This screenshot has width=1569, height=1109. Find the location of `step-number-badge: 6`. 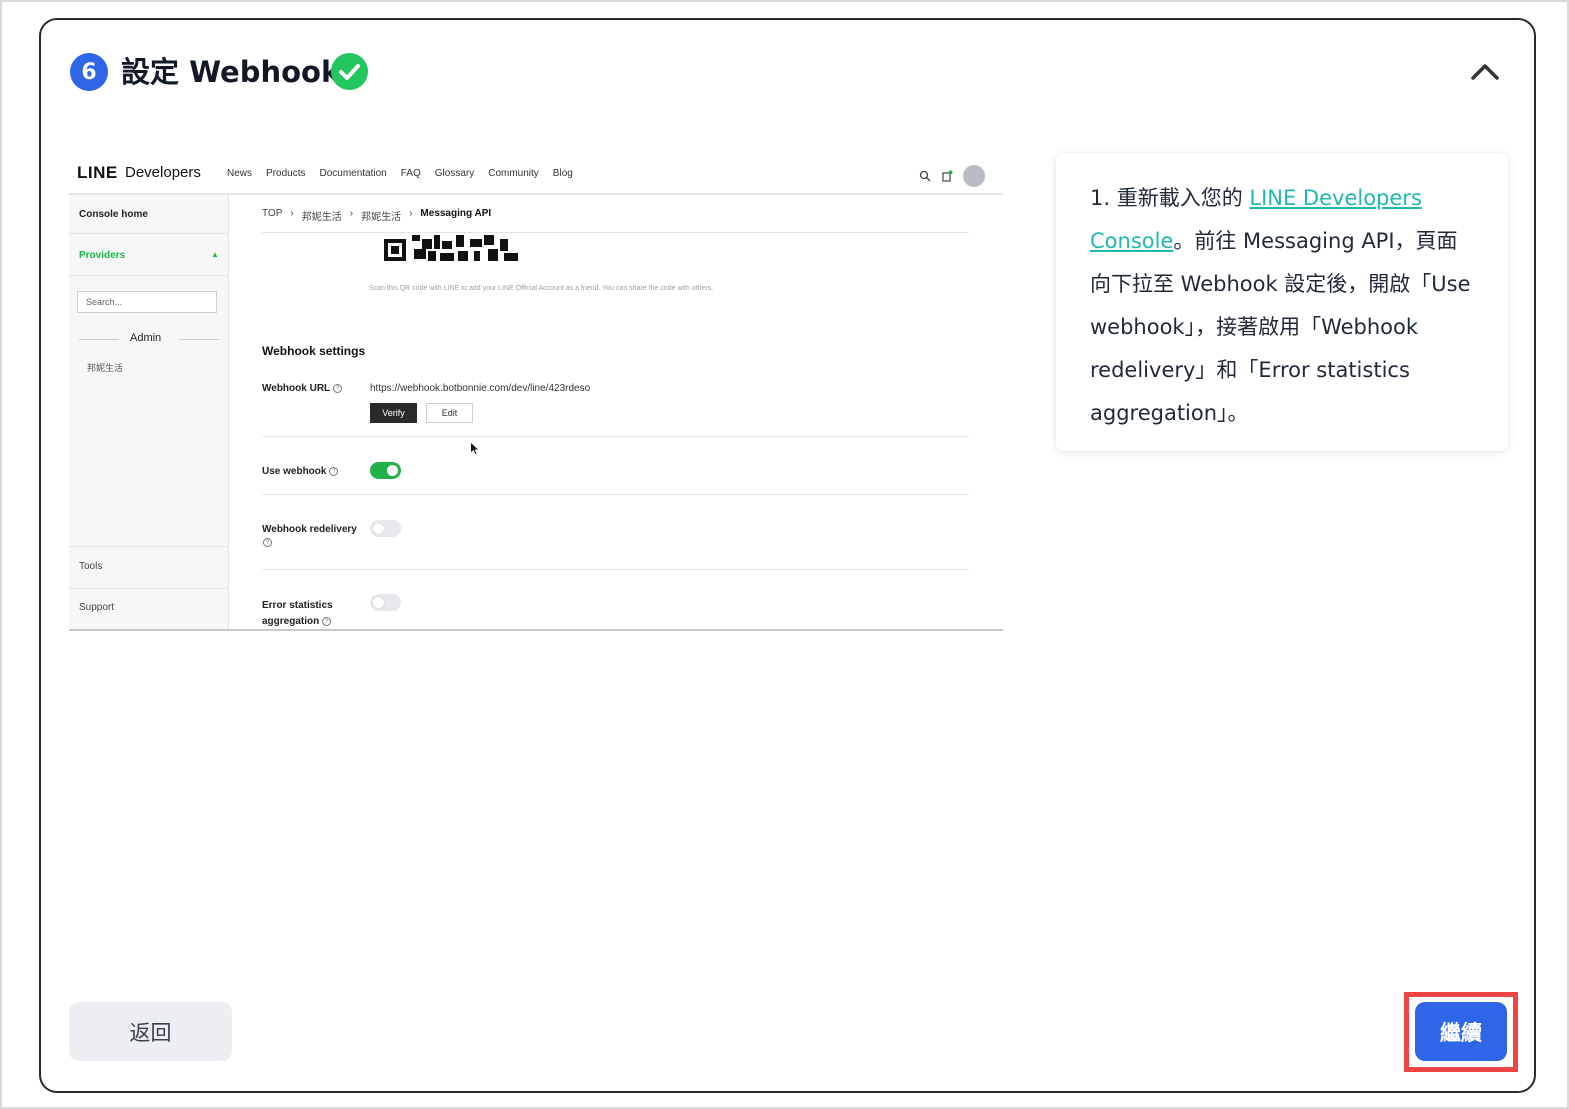

step-number-badge: 6 is located at coordinates (89, 72).